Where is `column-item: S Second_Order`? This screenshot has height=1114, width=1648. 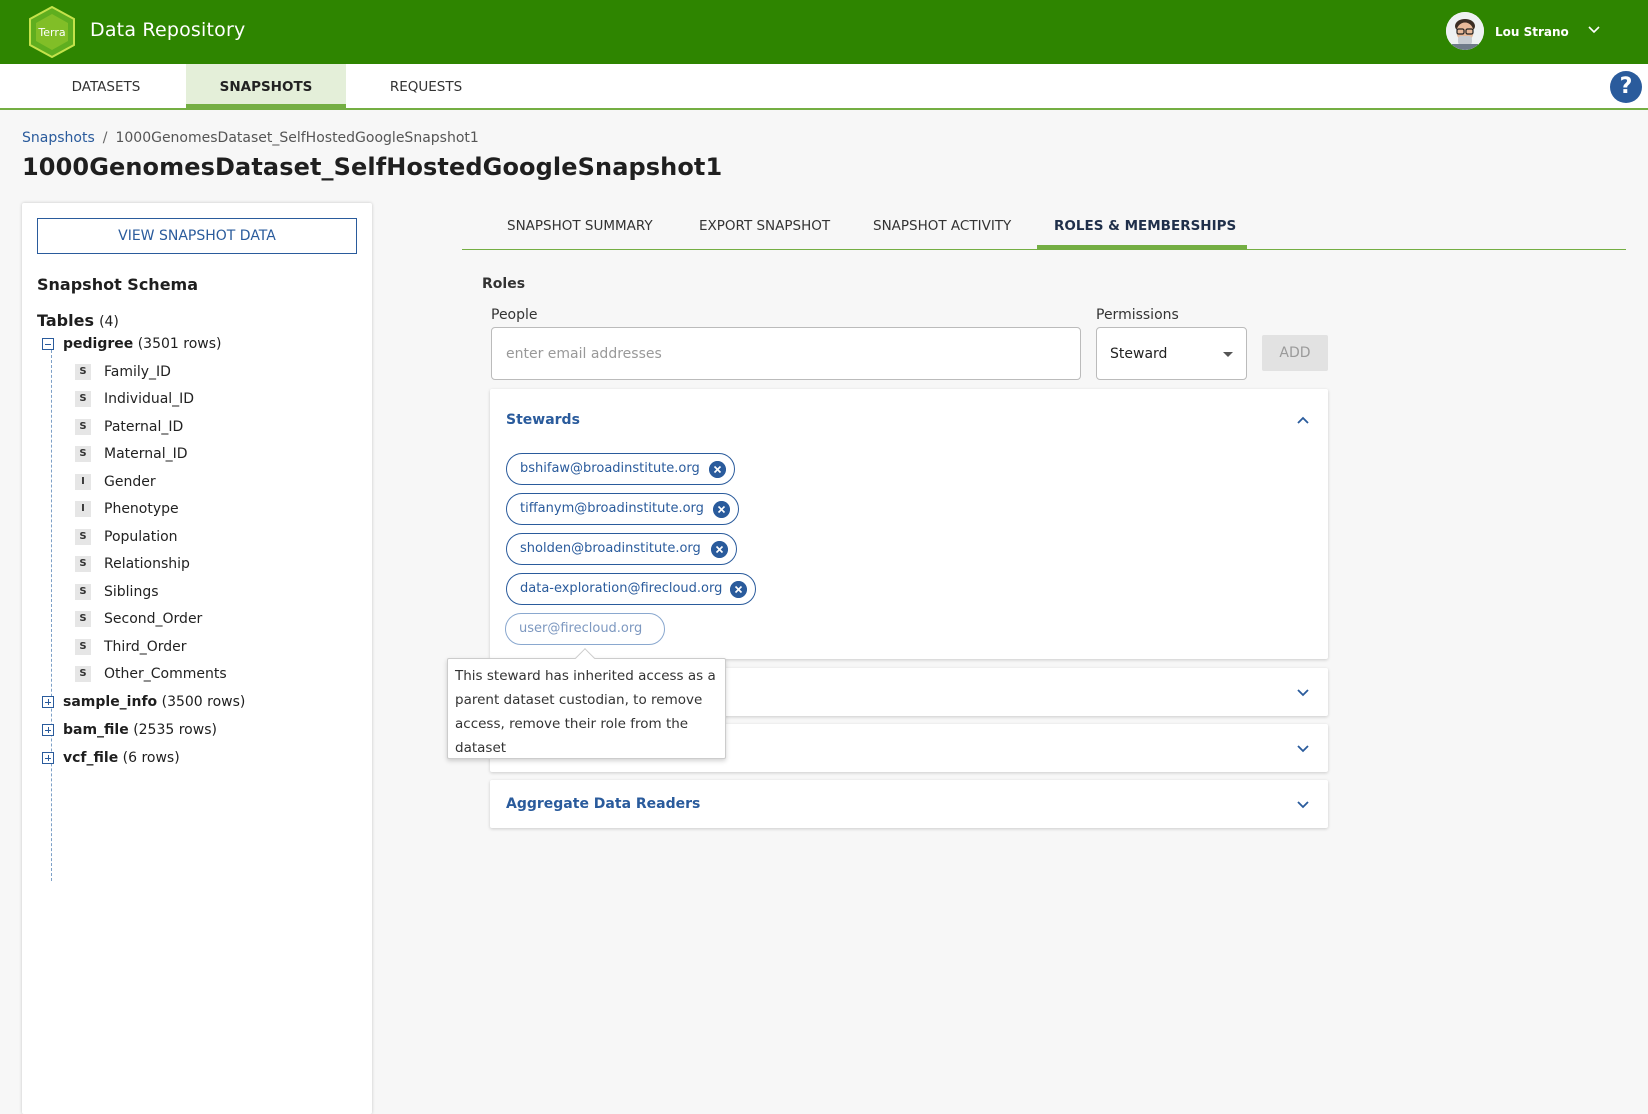 column-item: S Second_Order is located at coordinates (138, 621).